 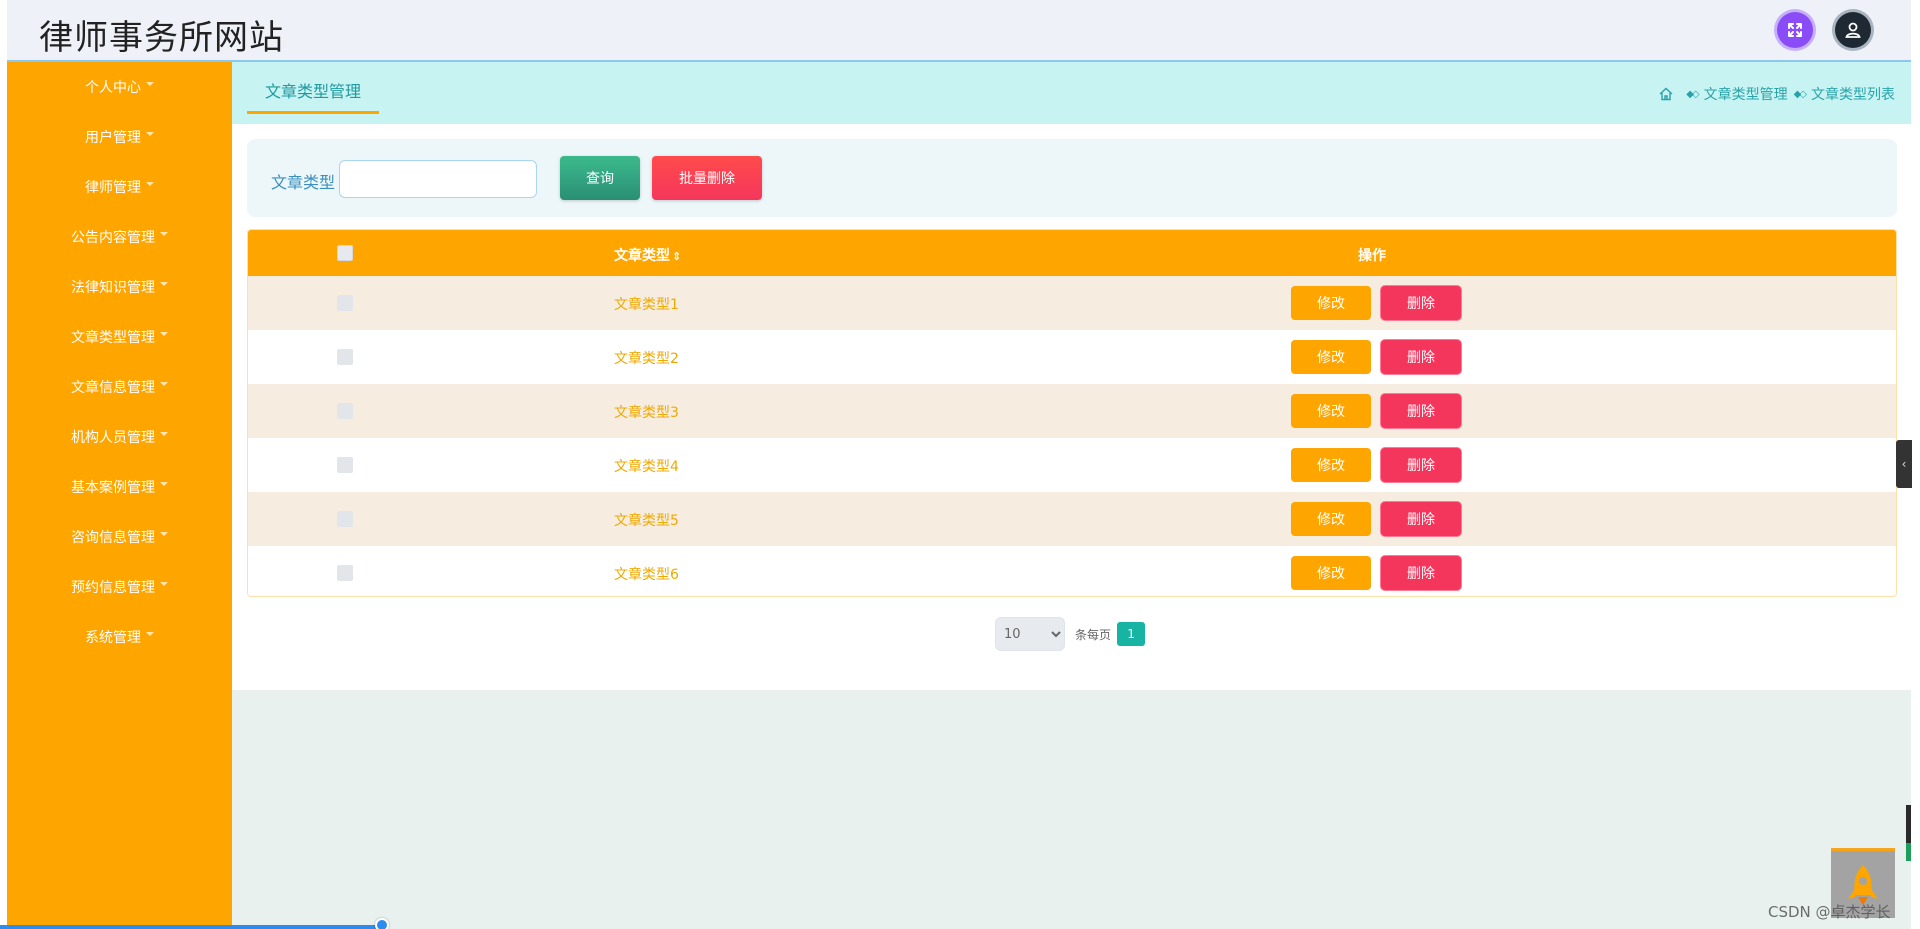 I want to click on sidebar-item-announcement-management: 公告内容管理, so click(x=119, y=237).